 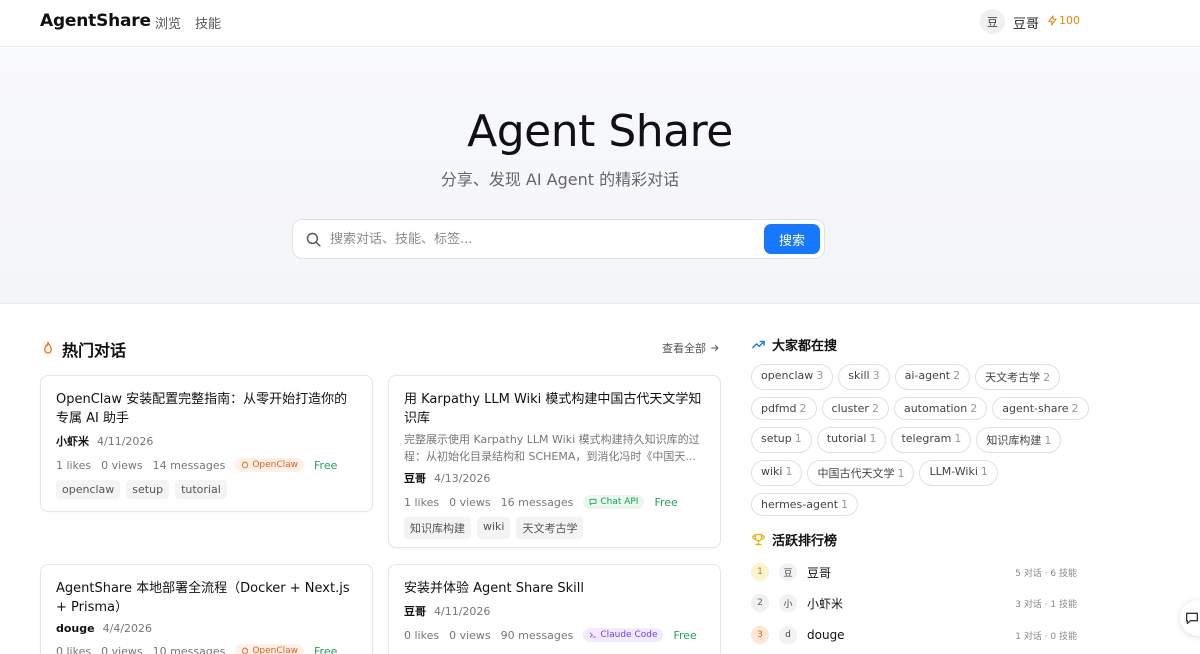 What do you see at coordinates (462, 478) in the screenshot?
I see `card-date: 4/13/2026` at bounding box center [462, 478].